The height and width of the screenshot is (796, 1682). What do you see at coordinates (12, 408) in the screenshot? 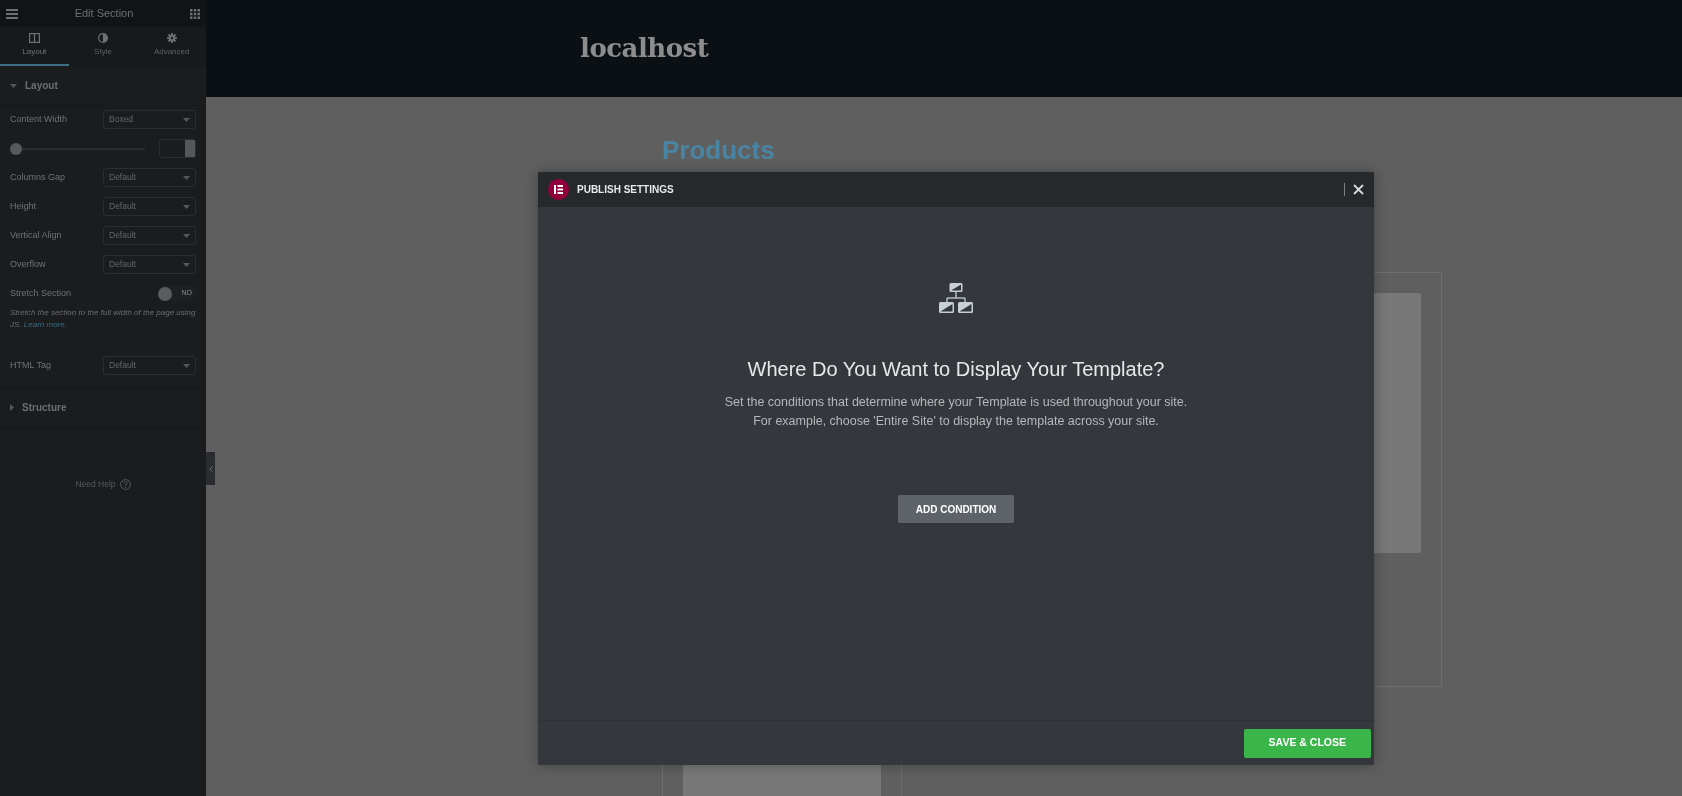
I see `caret-right-icon` at bounding box center [12, 408].